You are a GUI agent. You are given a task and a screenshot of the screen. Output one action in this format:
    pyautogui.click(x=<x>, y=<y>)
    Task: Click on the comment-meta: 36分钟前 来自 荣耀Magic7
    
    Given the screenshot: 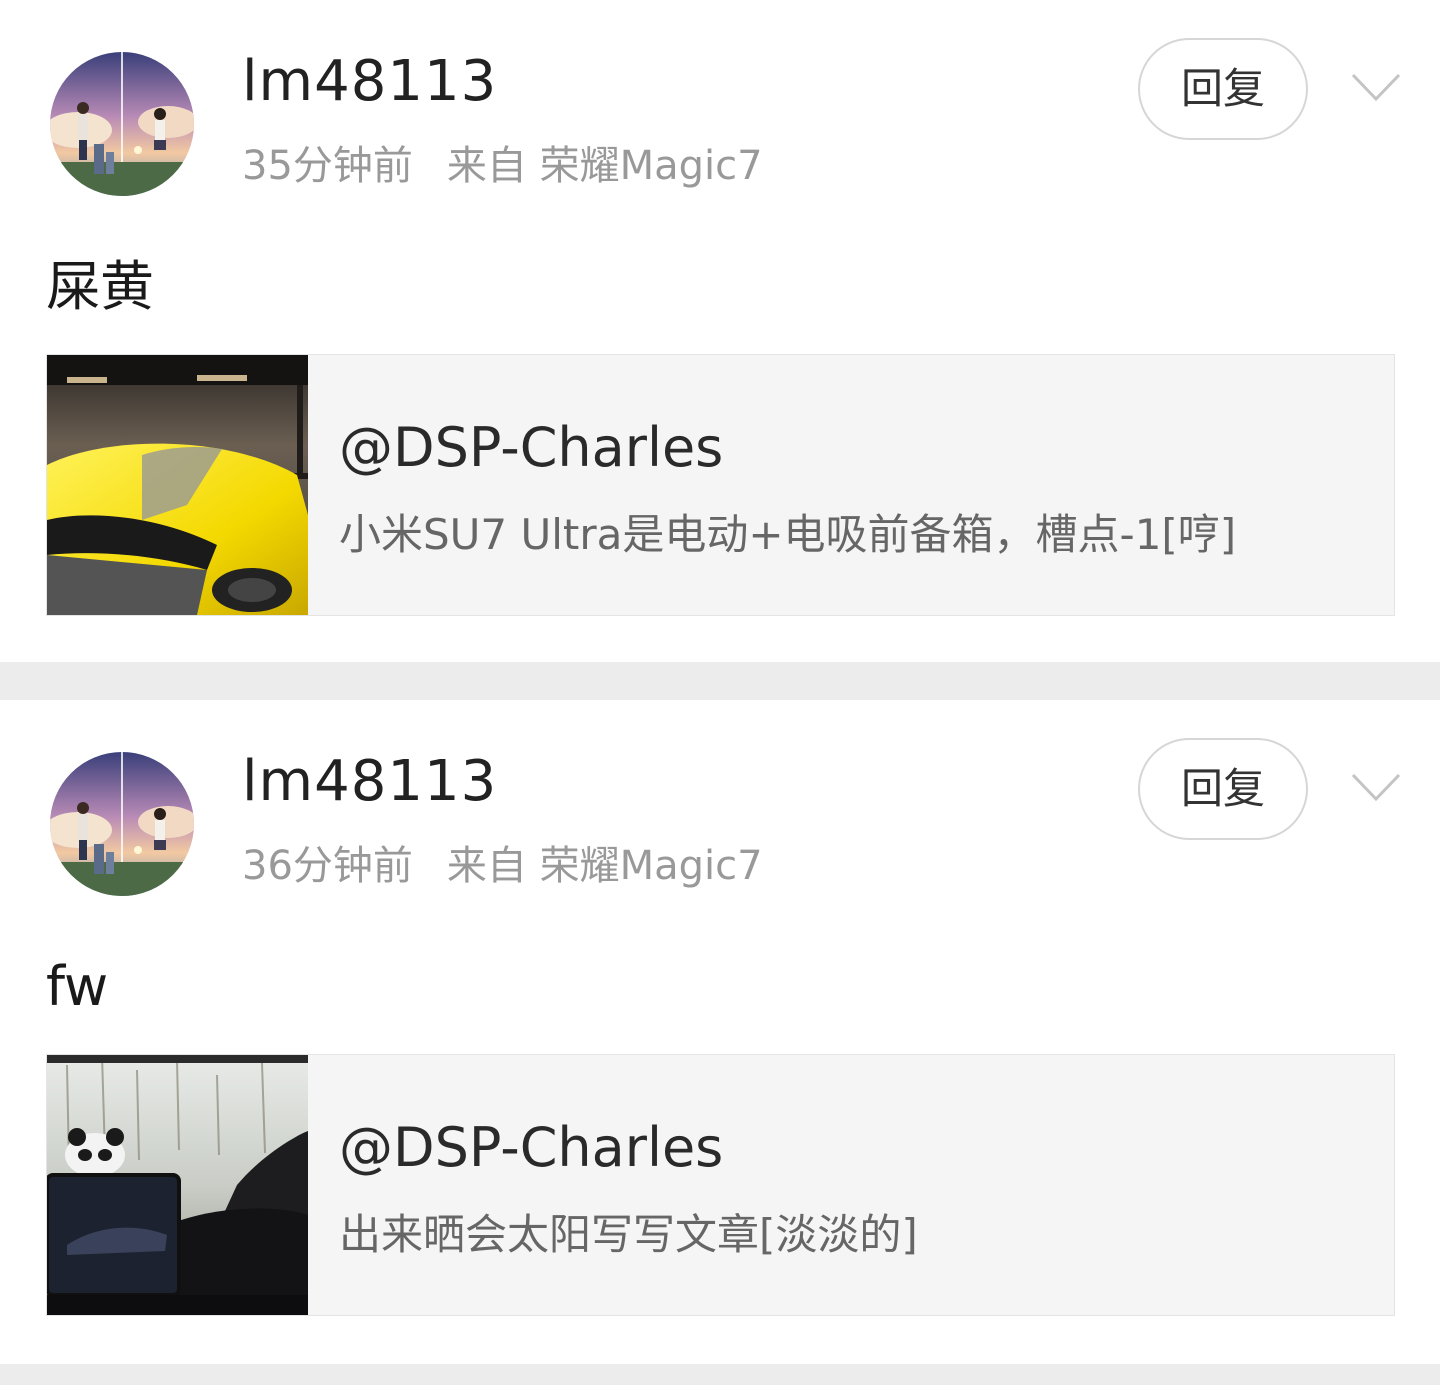 What is the action you would take?
    pyautogui.click(x=502, y=866)
    